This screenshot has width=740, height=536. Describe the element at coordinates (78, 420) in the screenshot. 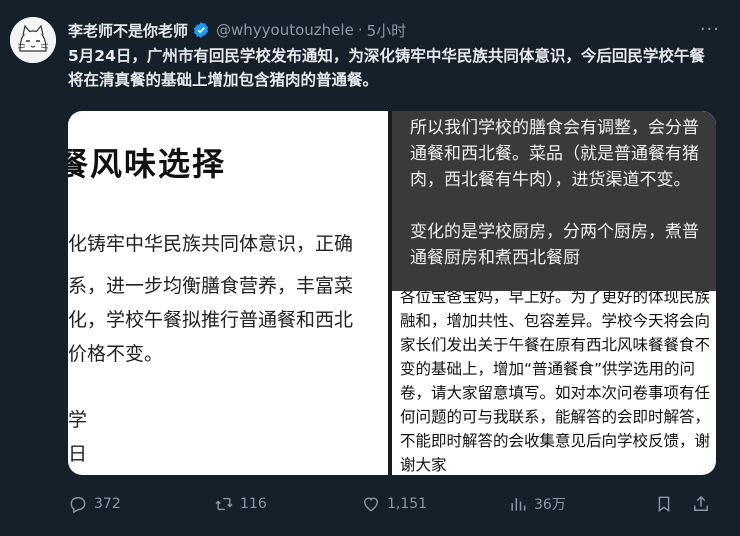

I see `left-image-line: 学` at that location.